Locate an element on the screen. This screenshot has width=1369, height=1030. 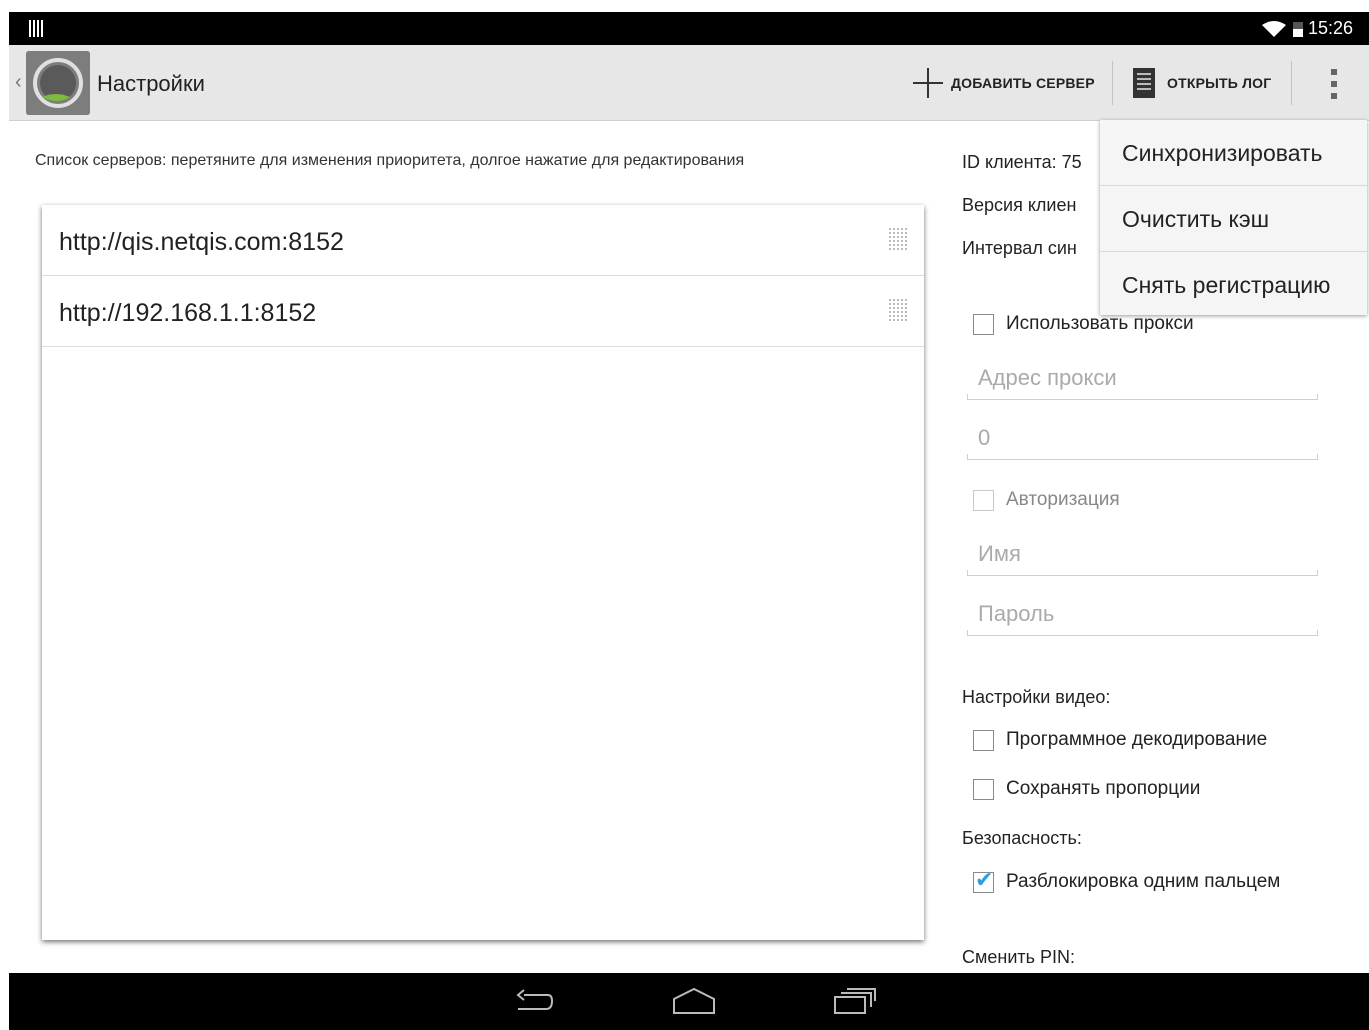
client-id-text: ID клиента: 75 is located at coordinates (1022, 162).